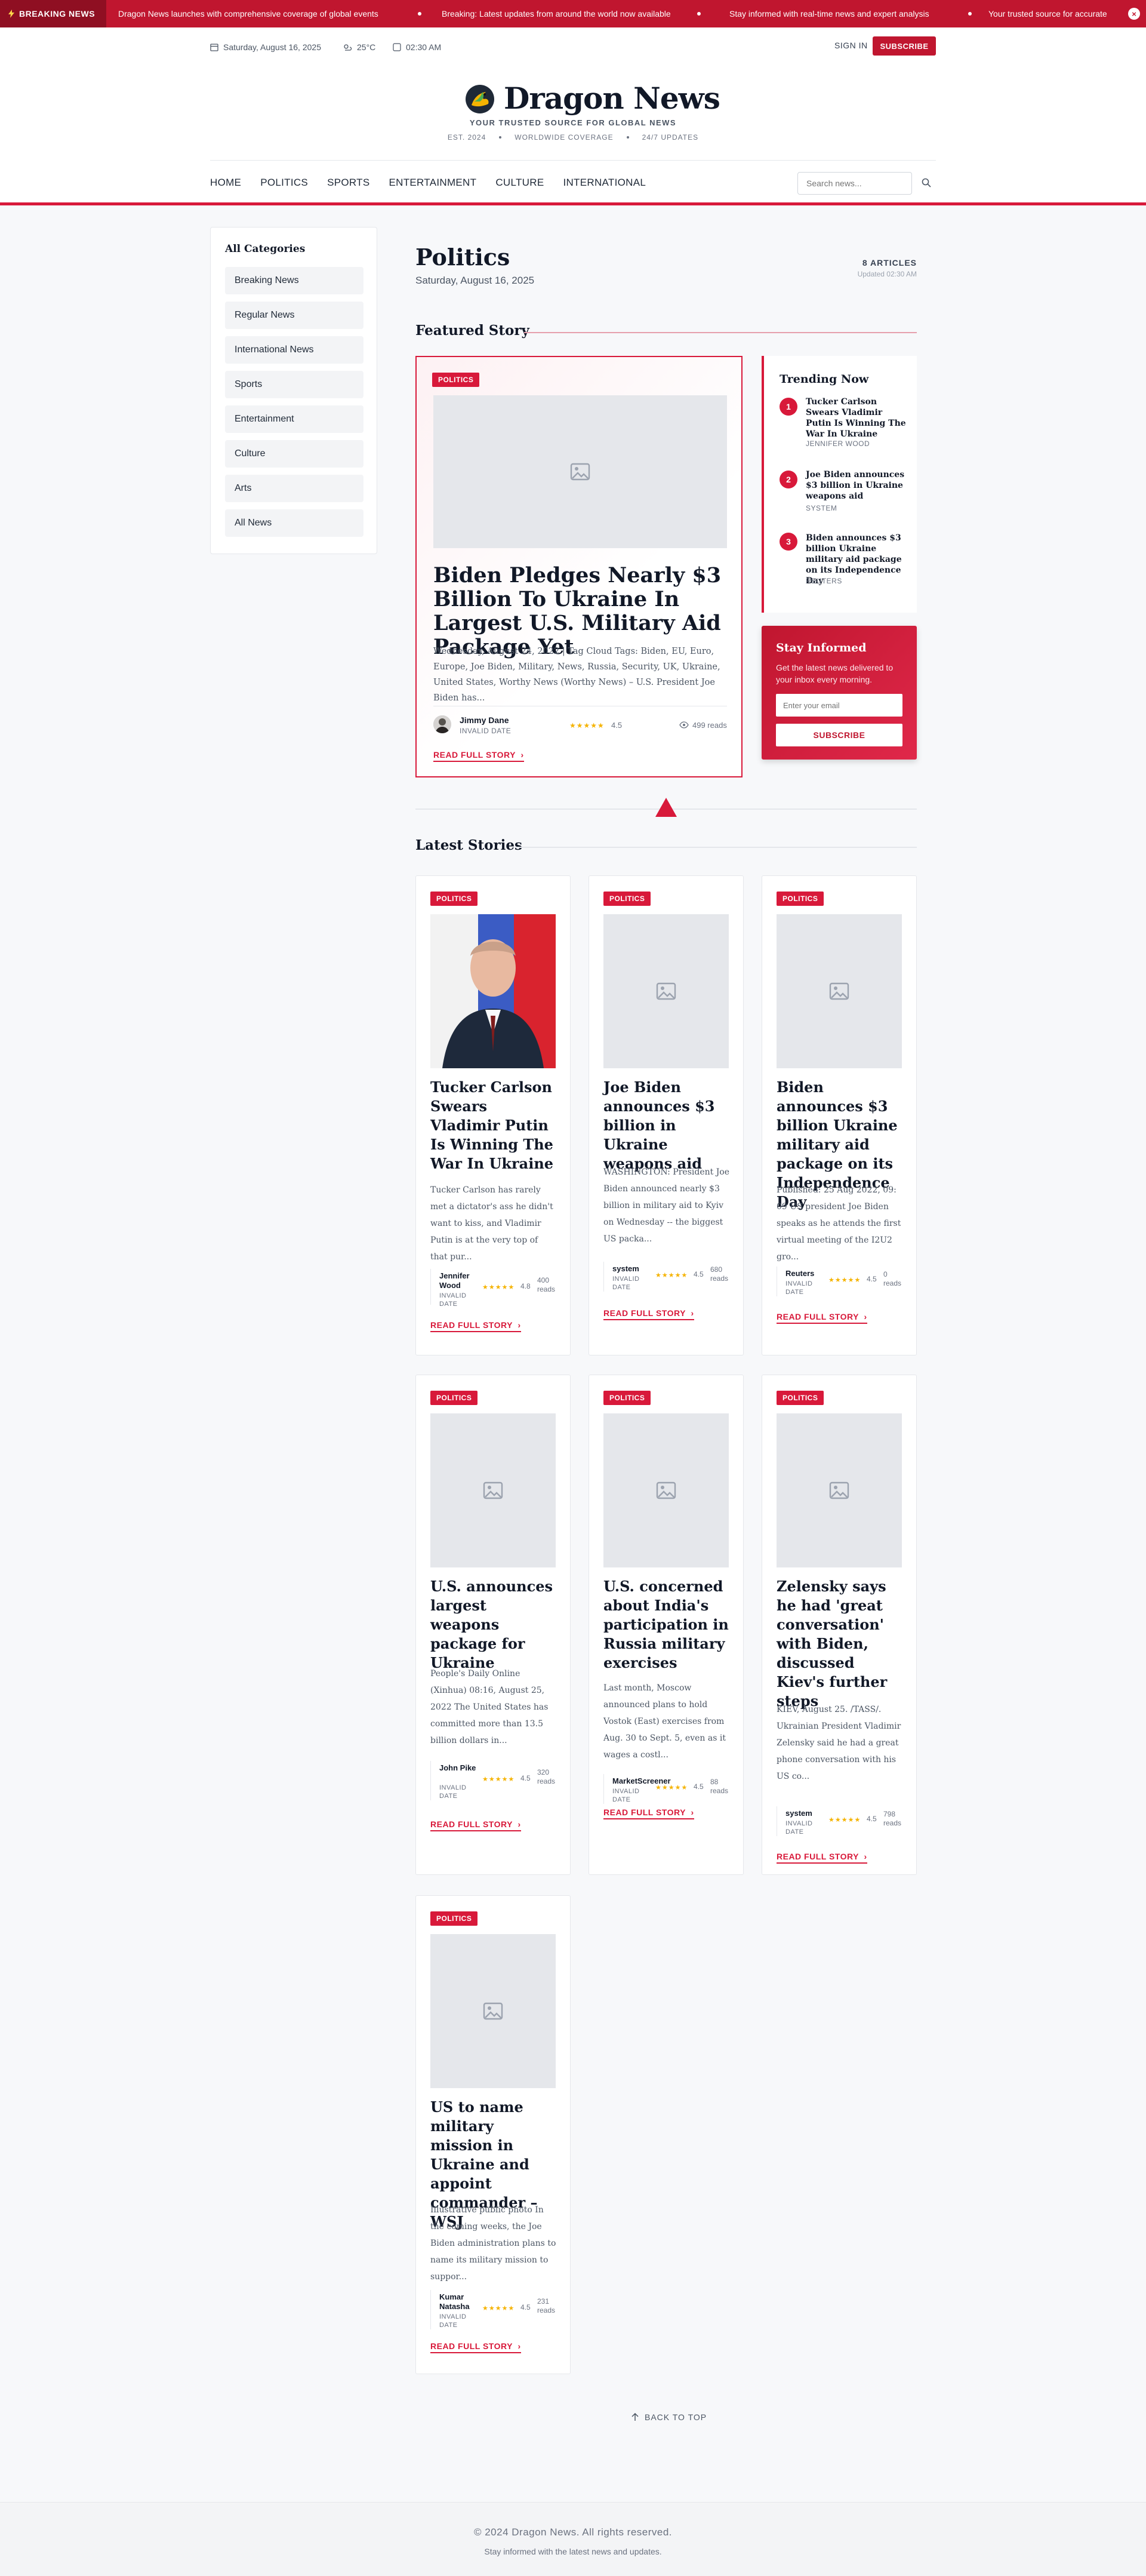 The image size is (1146, 2576). I want to click on sidebar-item-entertainment: Entertainment, so click(294, 419).